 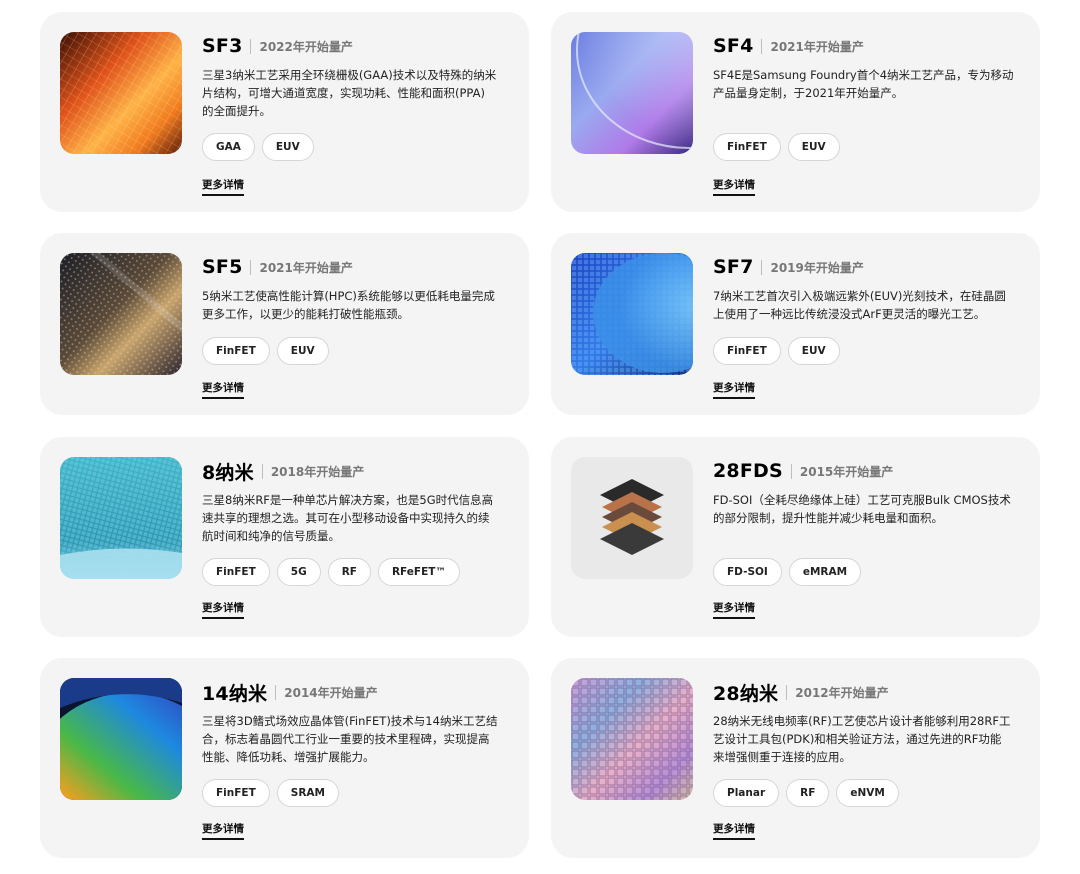 What do you see at coordinates (746, 793) in the screenshot?
I see `tag-chip: Planar` at bounding box center [746, 793].